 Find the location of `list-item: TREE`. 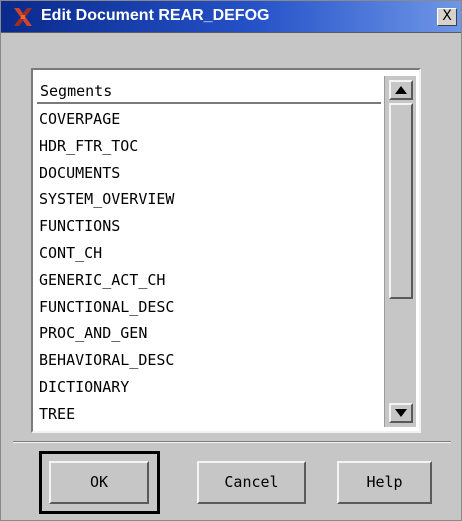

list-item: TREE is located at coordinates (210, 414).